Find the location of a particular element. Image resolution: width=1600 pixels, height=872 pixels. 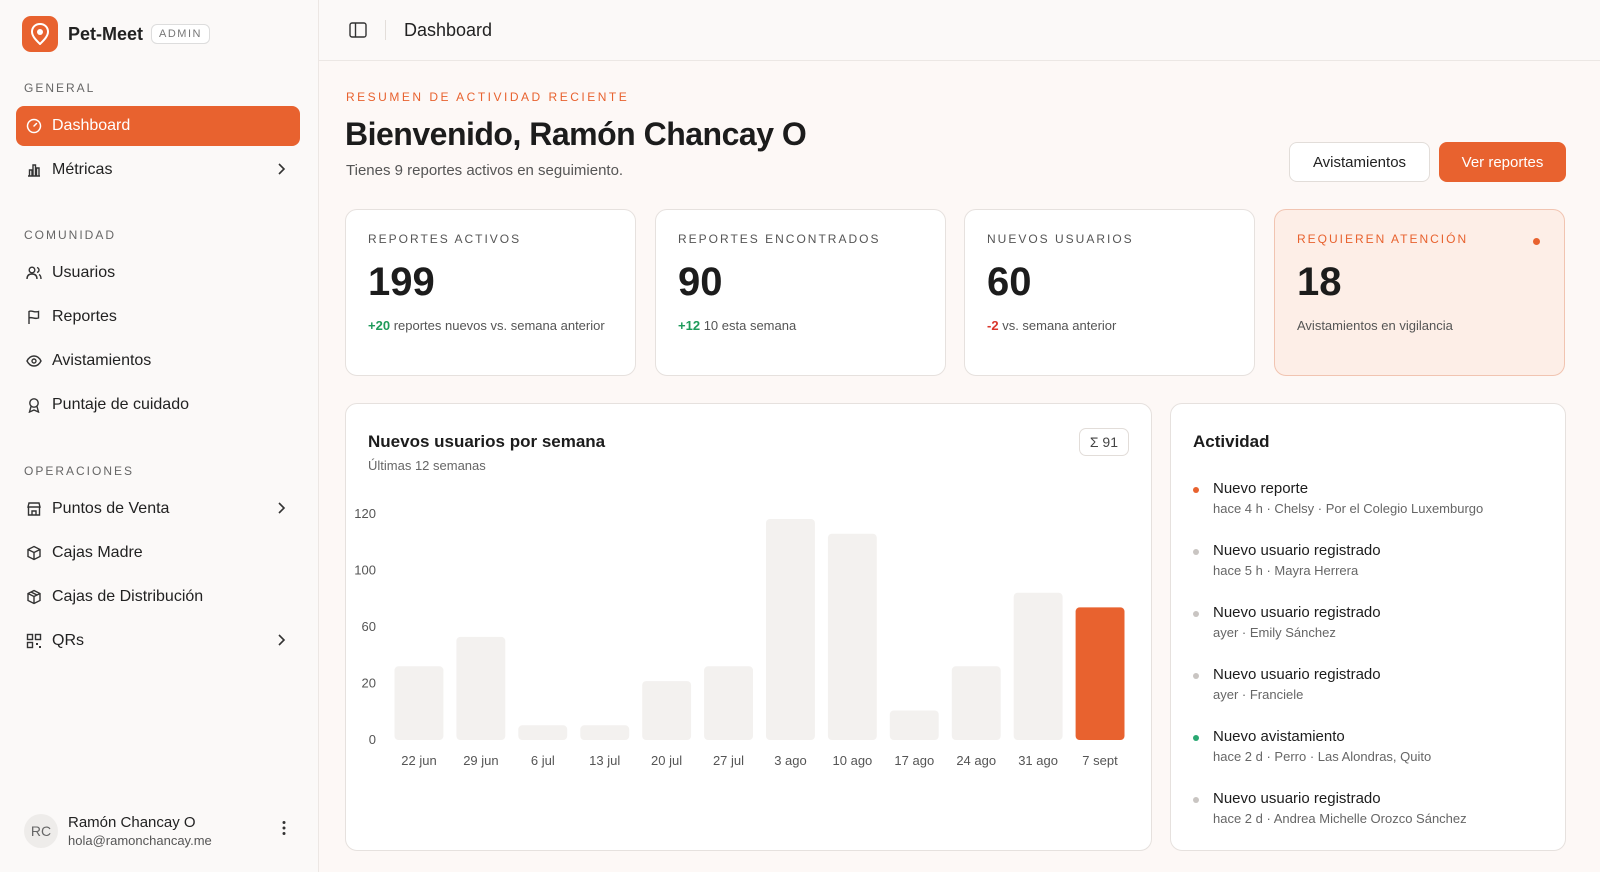

sidebar-item-label: Avistamientos is located at coordinates (102, 360).